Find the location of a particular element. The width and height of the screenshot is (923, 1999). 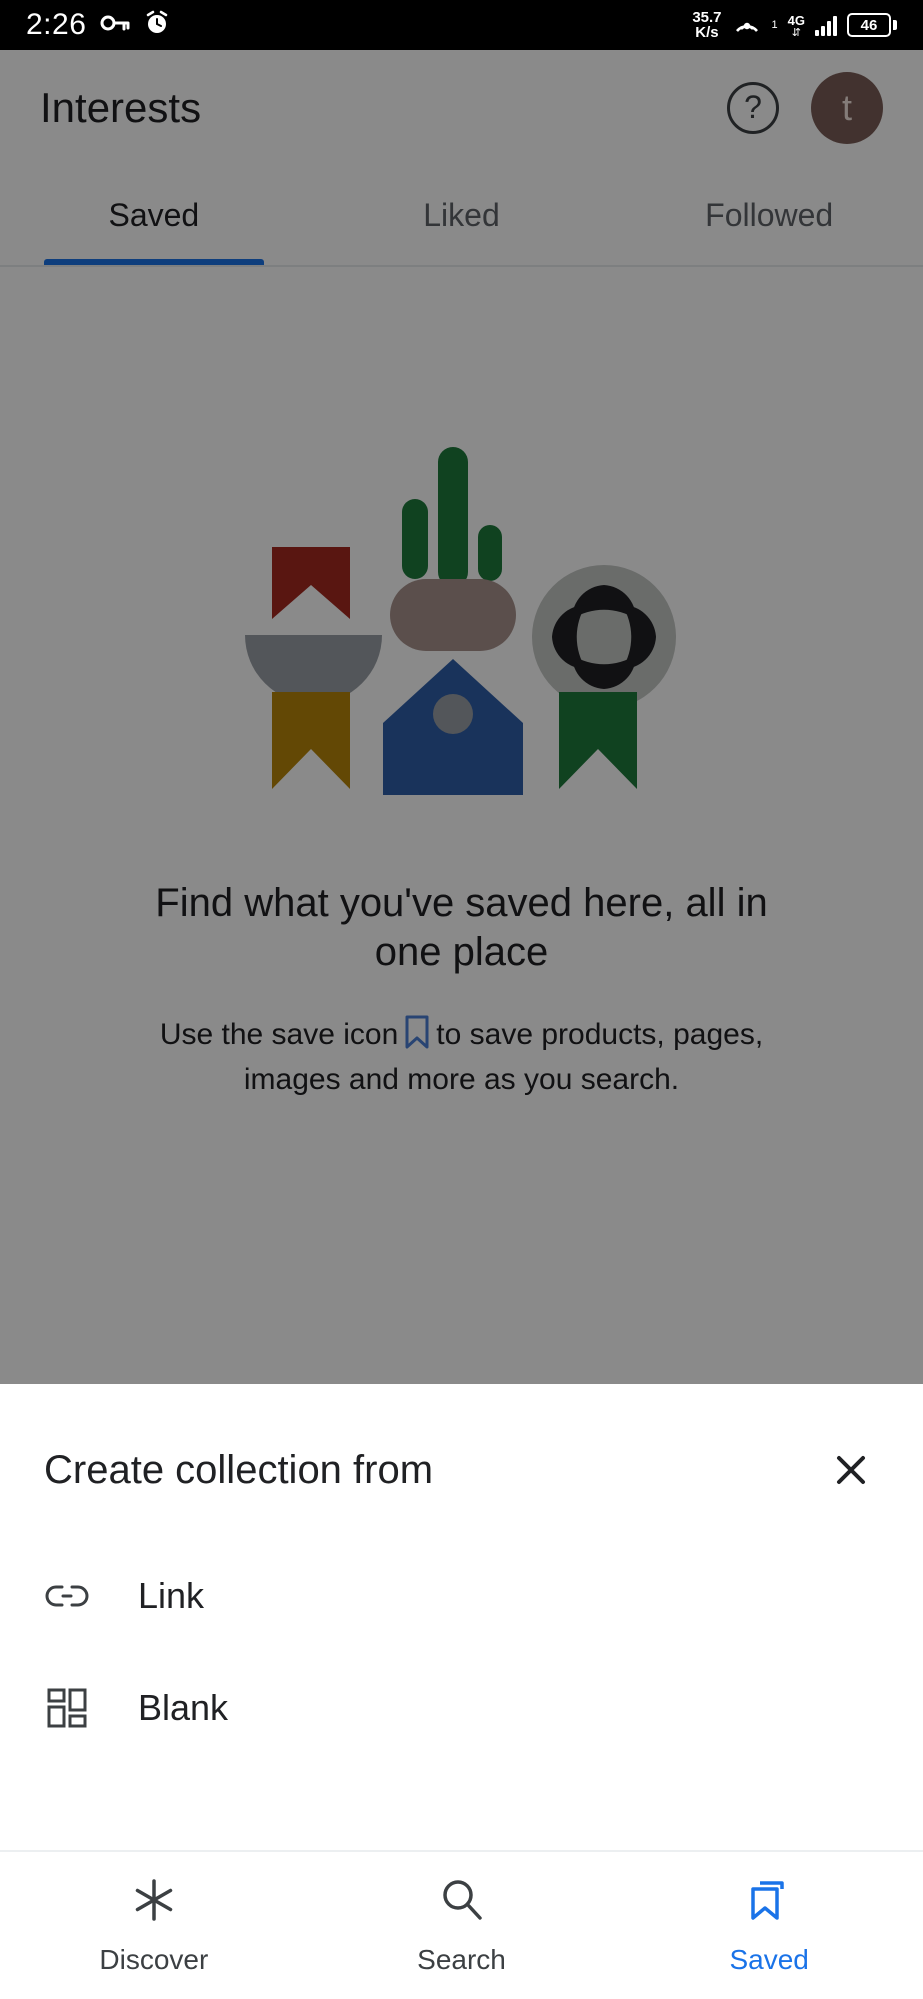

status-bar-left: 2:26 is located at coordinates (98, 25).